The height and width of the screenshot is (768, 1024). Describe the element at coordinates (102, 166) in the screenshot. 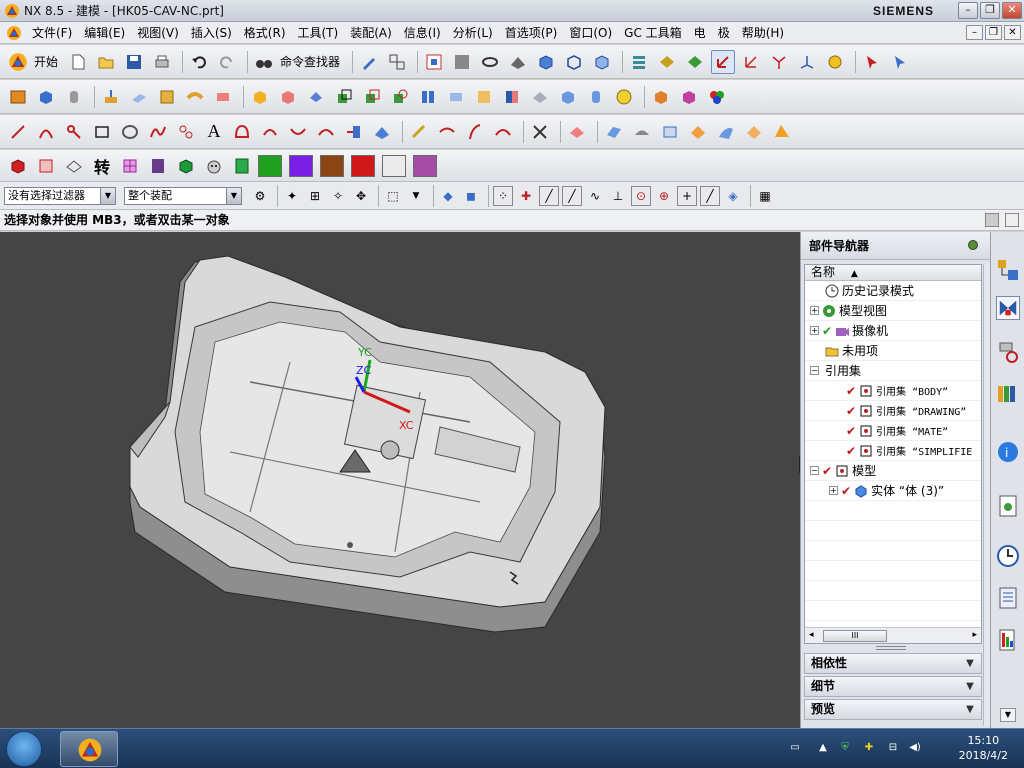

I see `convert-icon: 转` at that location.